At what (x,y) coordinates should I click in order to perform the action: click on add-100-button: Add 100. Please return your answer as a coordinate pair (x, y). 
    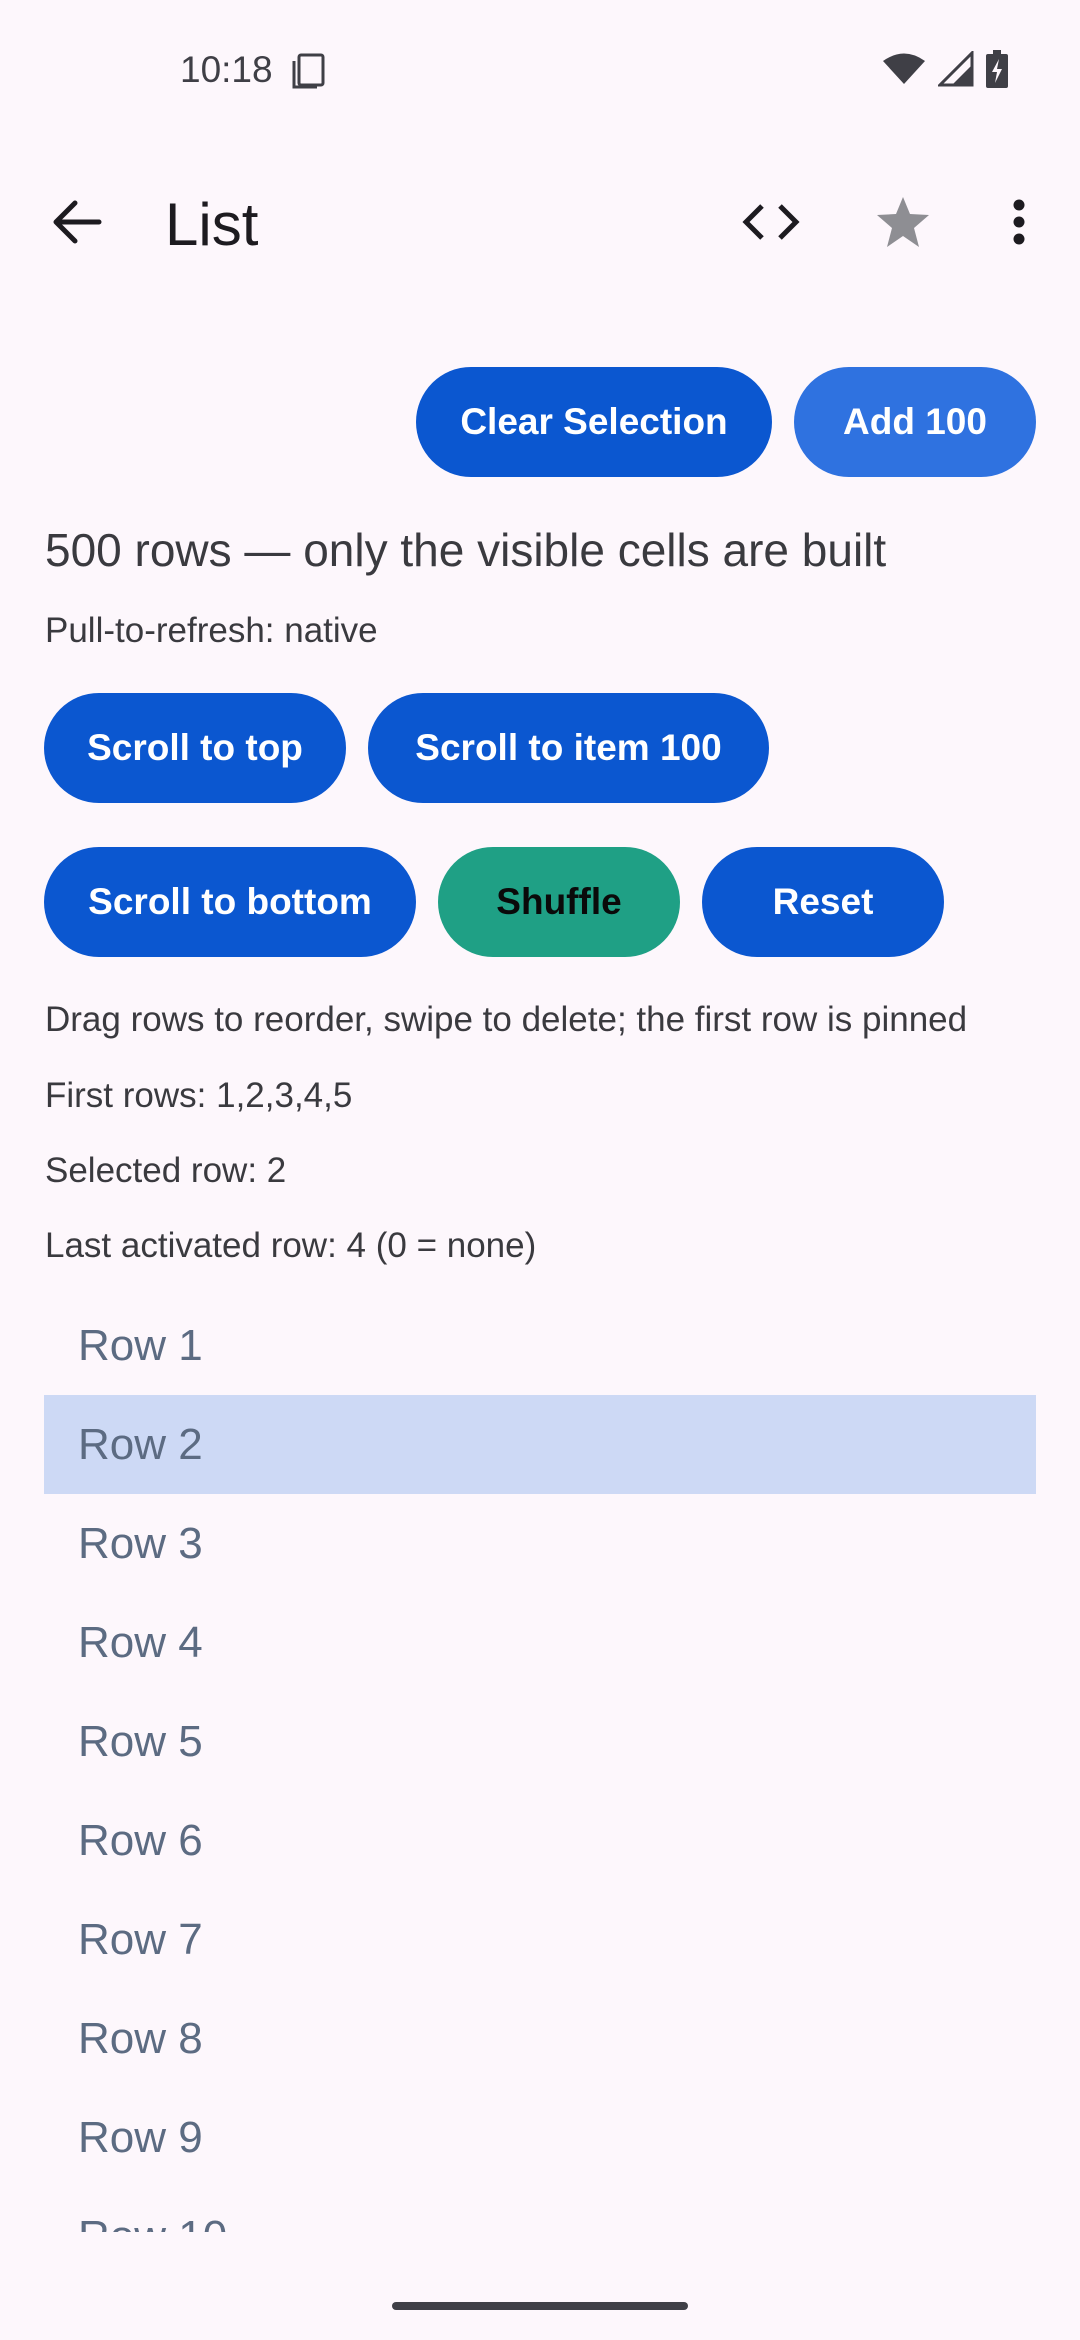
    Looking at the image, I should click on (915, 422).